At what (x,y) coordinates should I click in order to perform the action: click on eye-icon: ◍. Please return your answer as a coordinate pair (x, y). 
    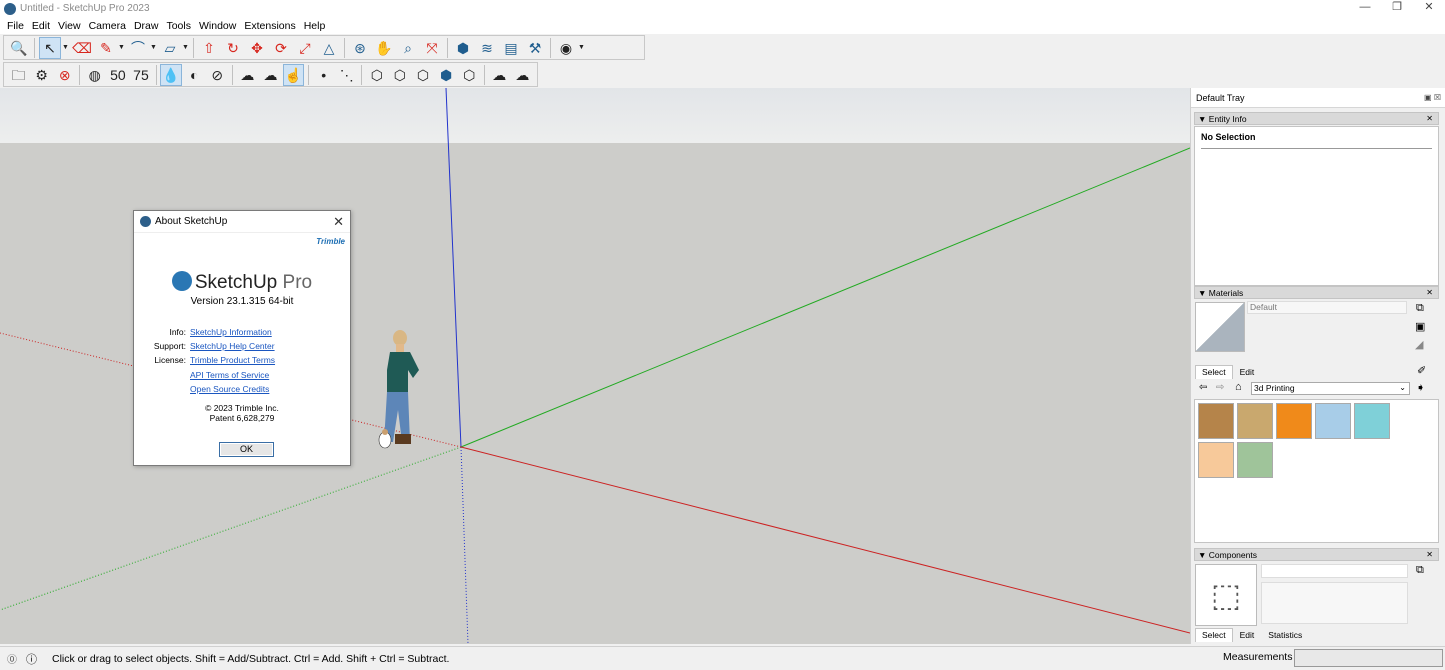
    Looking at the image, I should click on (94, 75).